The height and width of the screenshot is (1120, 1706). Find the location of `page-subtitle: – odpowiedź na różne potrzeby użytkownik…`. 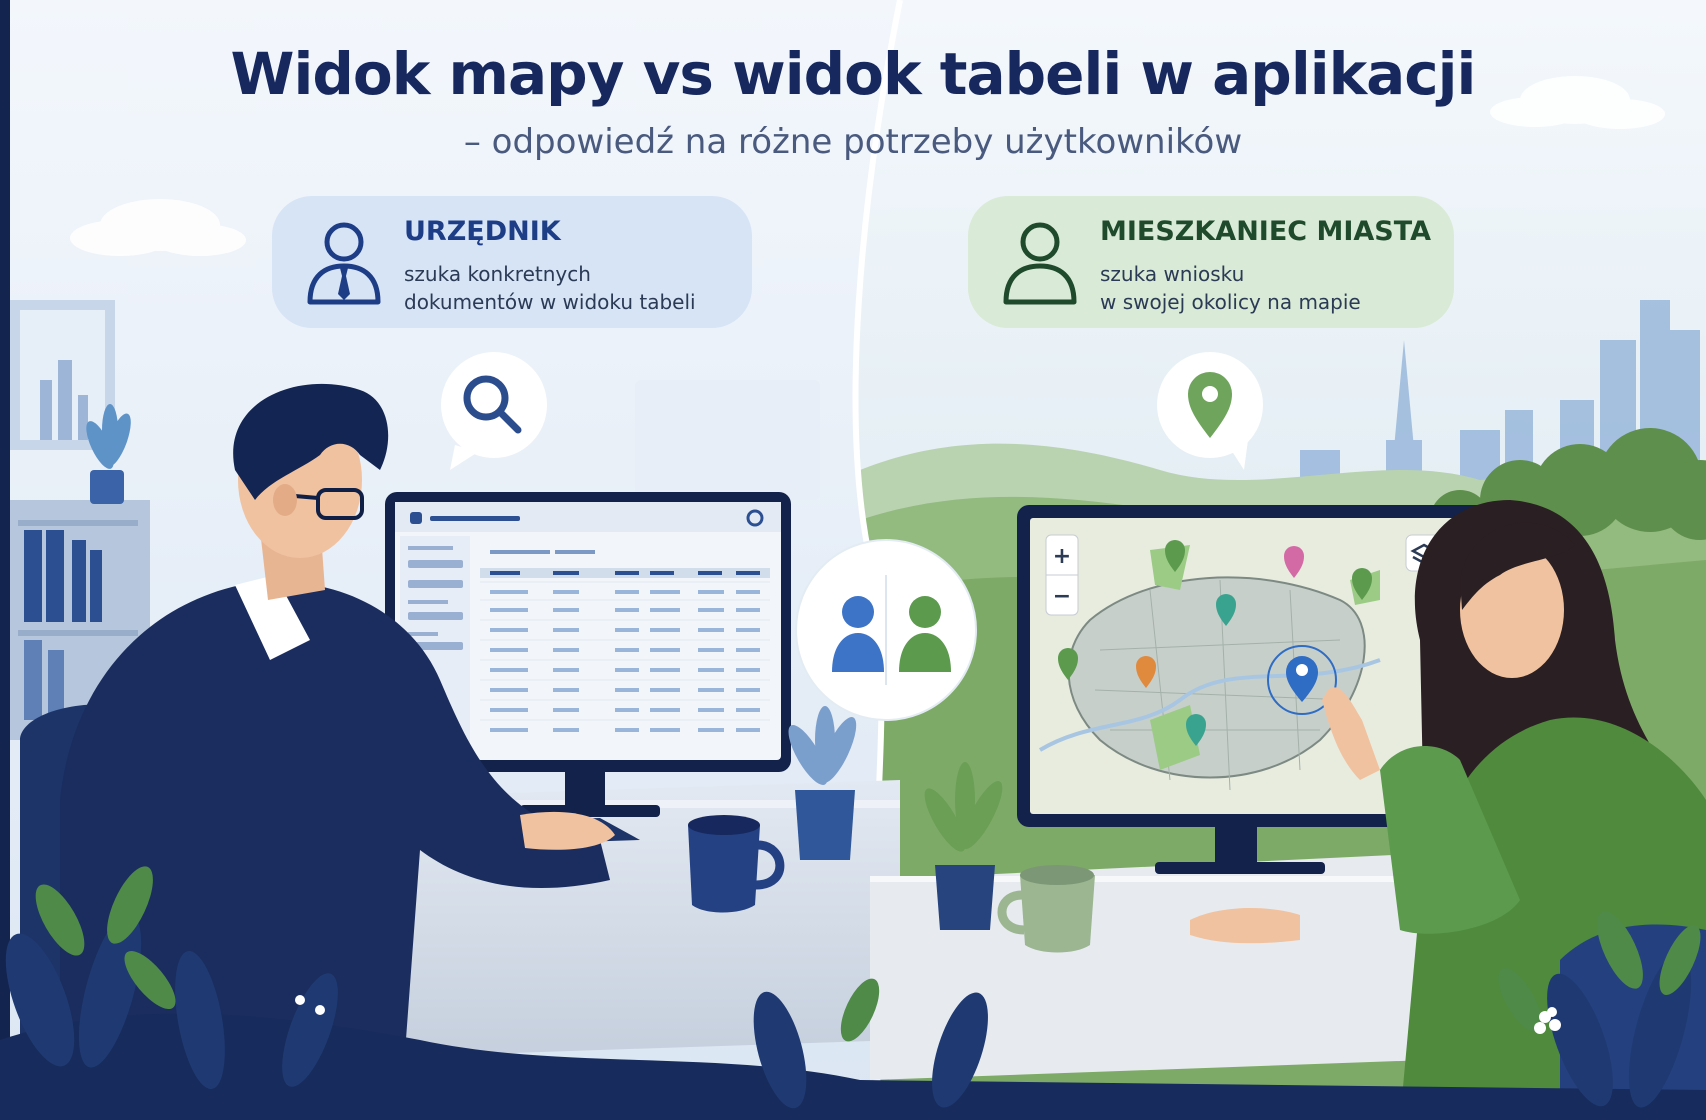

page-subtitle: – odpowiedź na różne potrzeby użytkownik… is located at coordinates (853, 142).